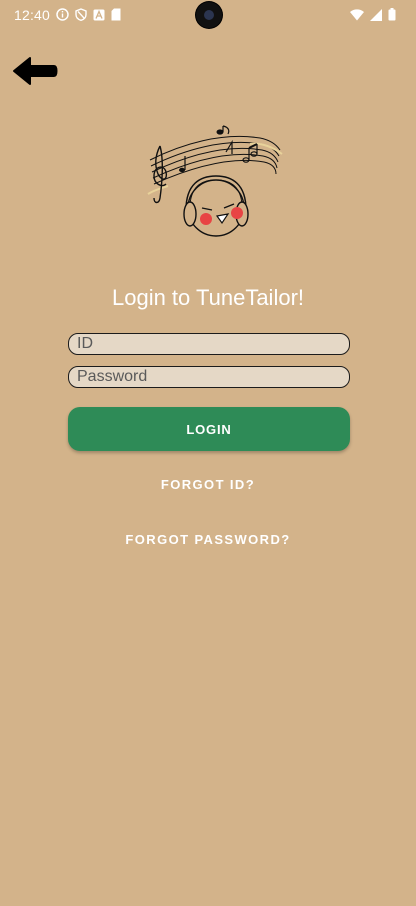 This screenshot has height=906, width=416. What do you see at coordinates (62, 14) in the screenshot?
I see `info-icon` at bounding box center [62, 14].